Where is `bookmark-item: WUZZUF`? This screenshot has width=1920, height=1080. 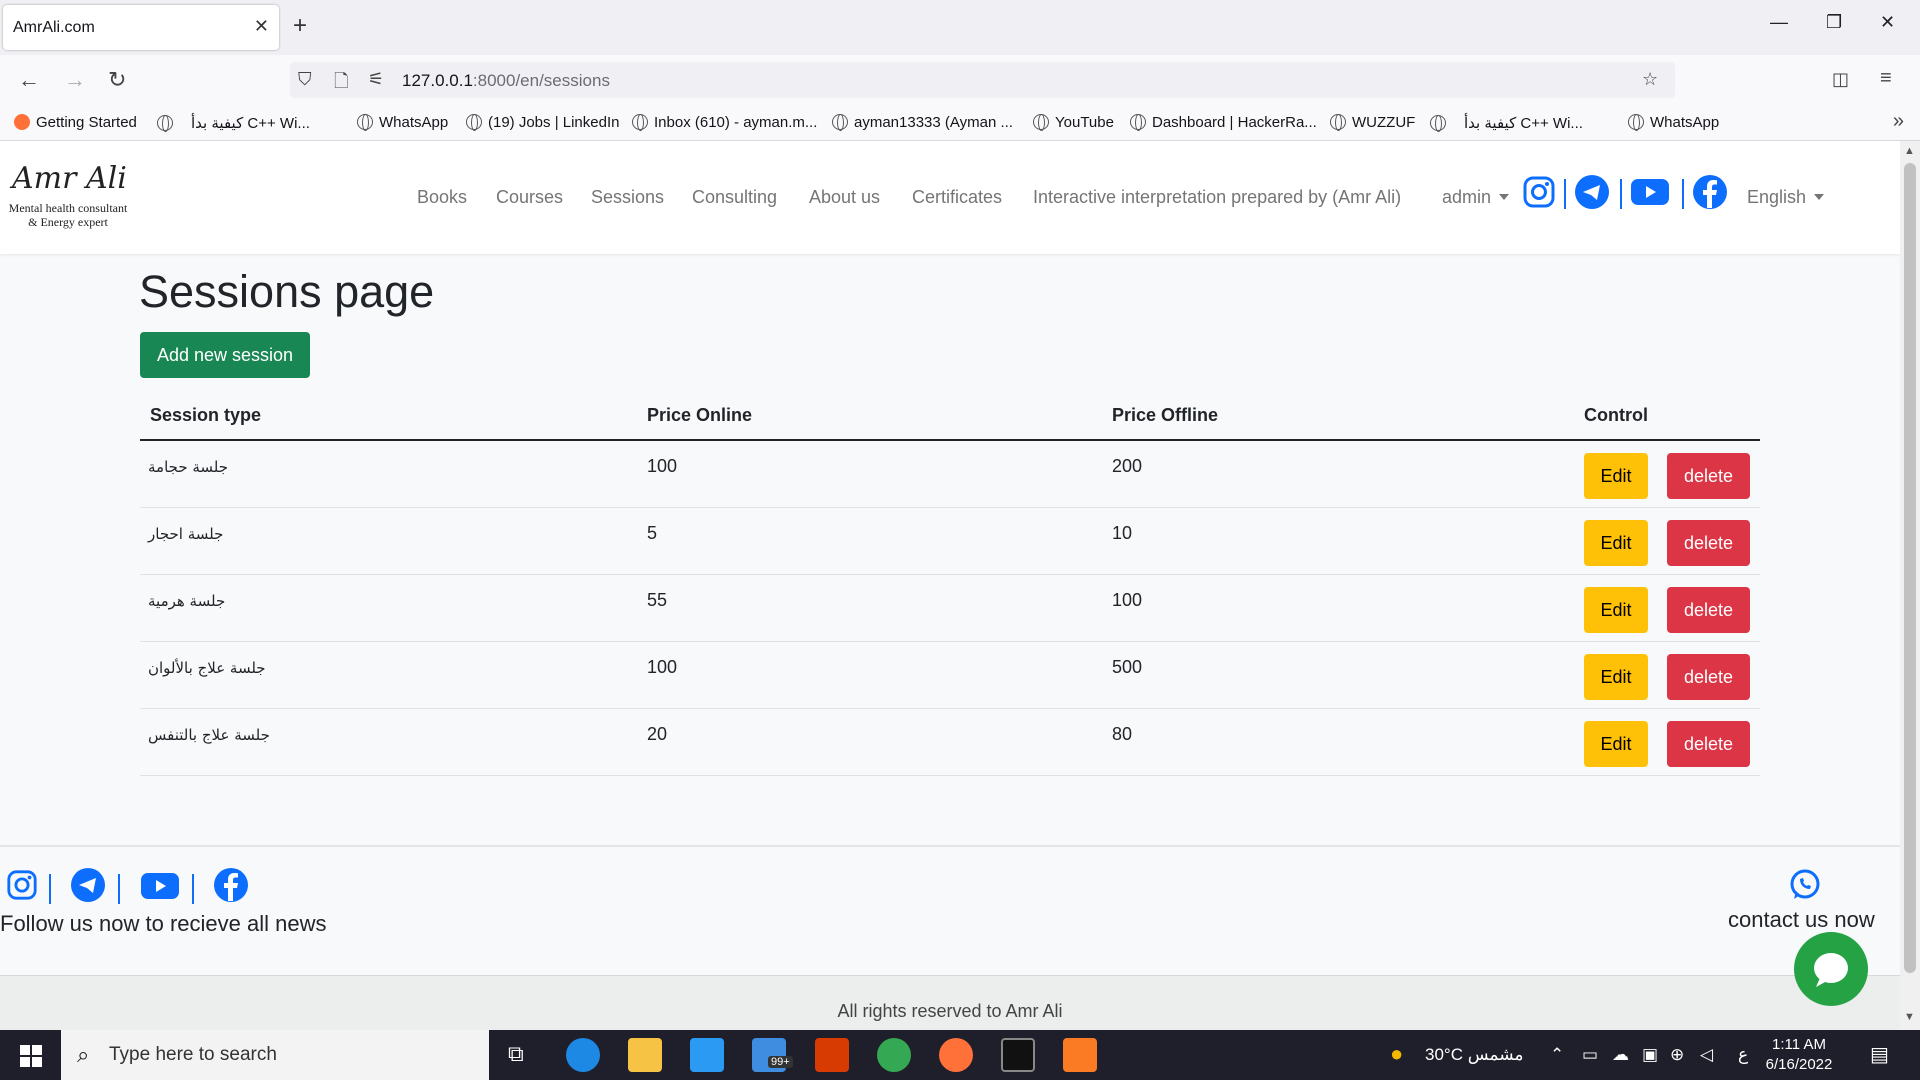
bookmark-item: WUZZUF is located at coordinates (1372, 122).